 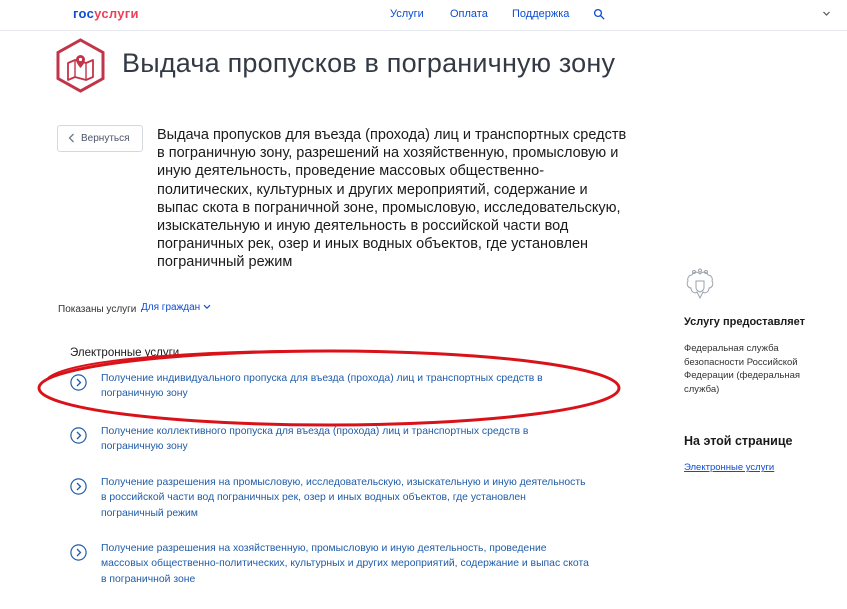 I want to click on top-navigation-bar: госуслуги Услуги Оплата Поддержка, so click(x=423, y=15).